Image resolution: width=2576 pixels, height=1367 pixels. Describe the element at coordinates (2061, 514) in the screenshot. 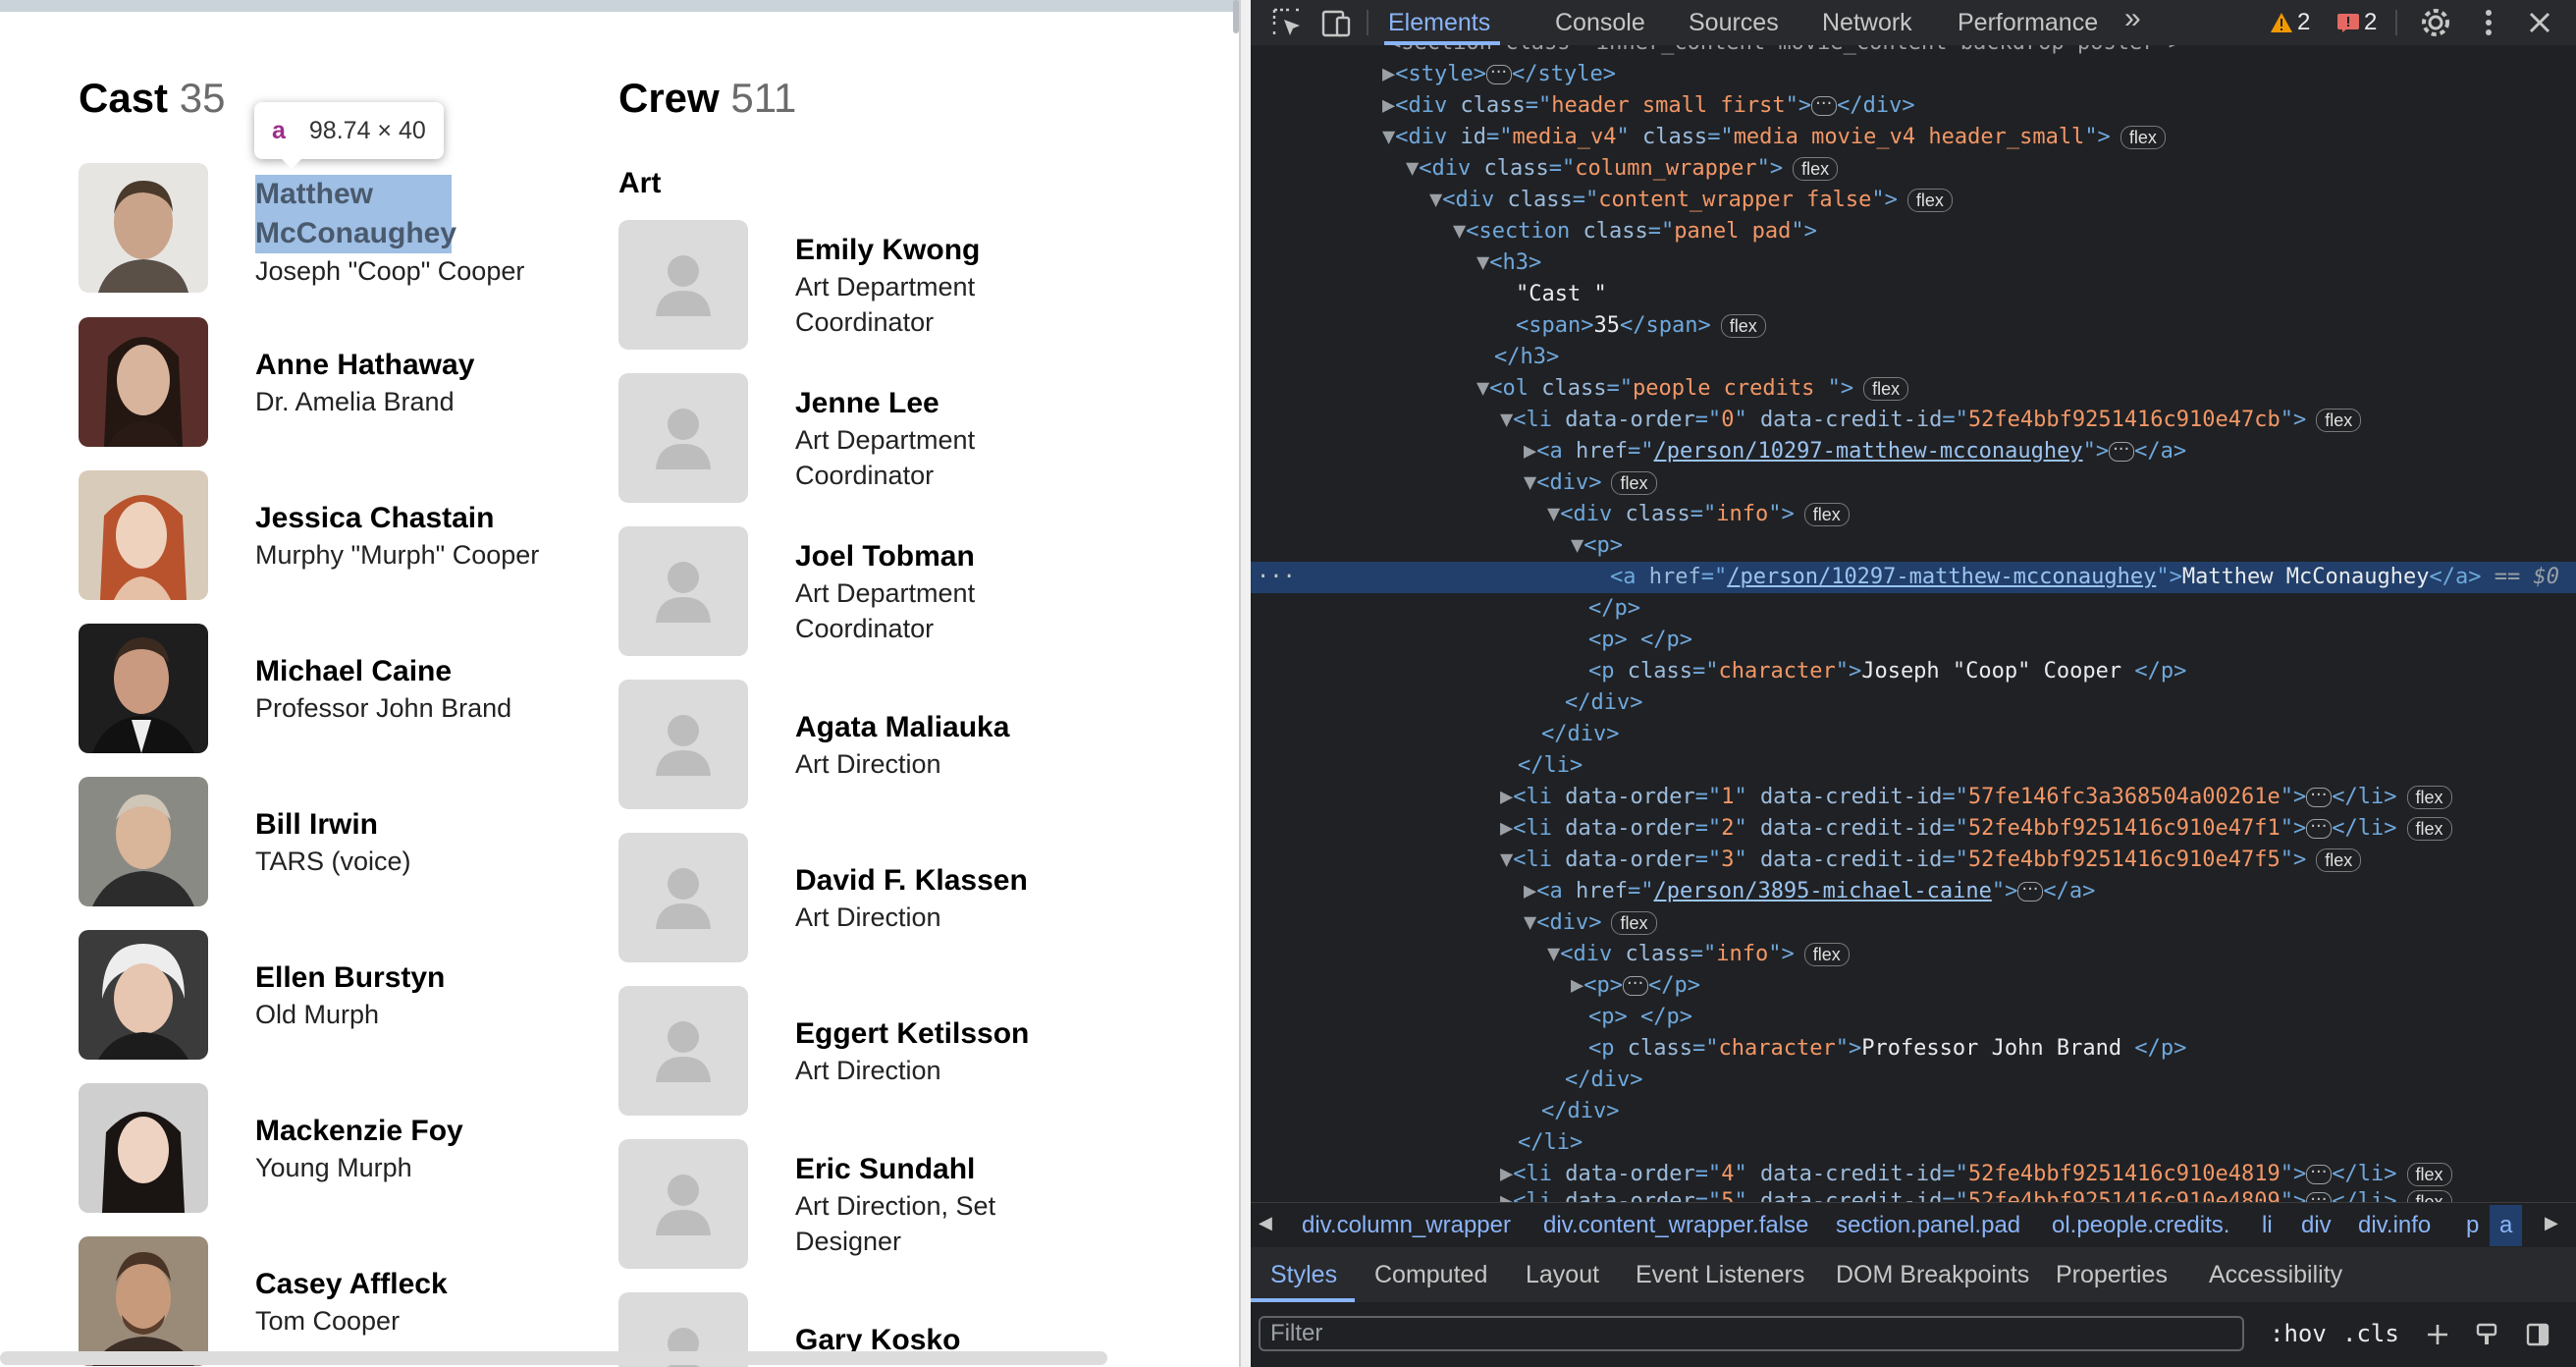

I see `dom-line-15: ▼<div class="info"> flex` at that location.